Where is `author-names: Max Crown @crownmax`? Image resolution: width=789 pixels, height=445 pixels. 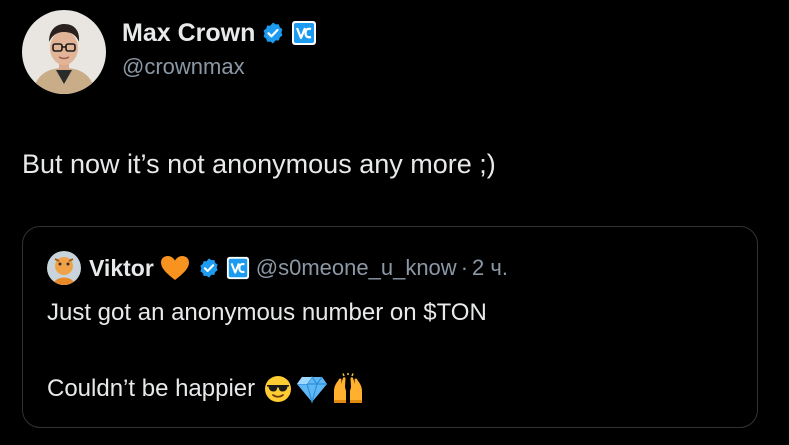 author-names: Max Crown @crownmax is located at coordinates (219, 52).